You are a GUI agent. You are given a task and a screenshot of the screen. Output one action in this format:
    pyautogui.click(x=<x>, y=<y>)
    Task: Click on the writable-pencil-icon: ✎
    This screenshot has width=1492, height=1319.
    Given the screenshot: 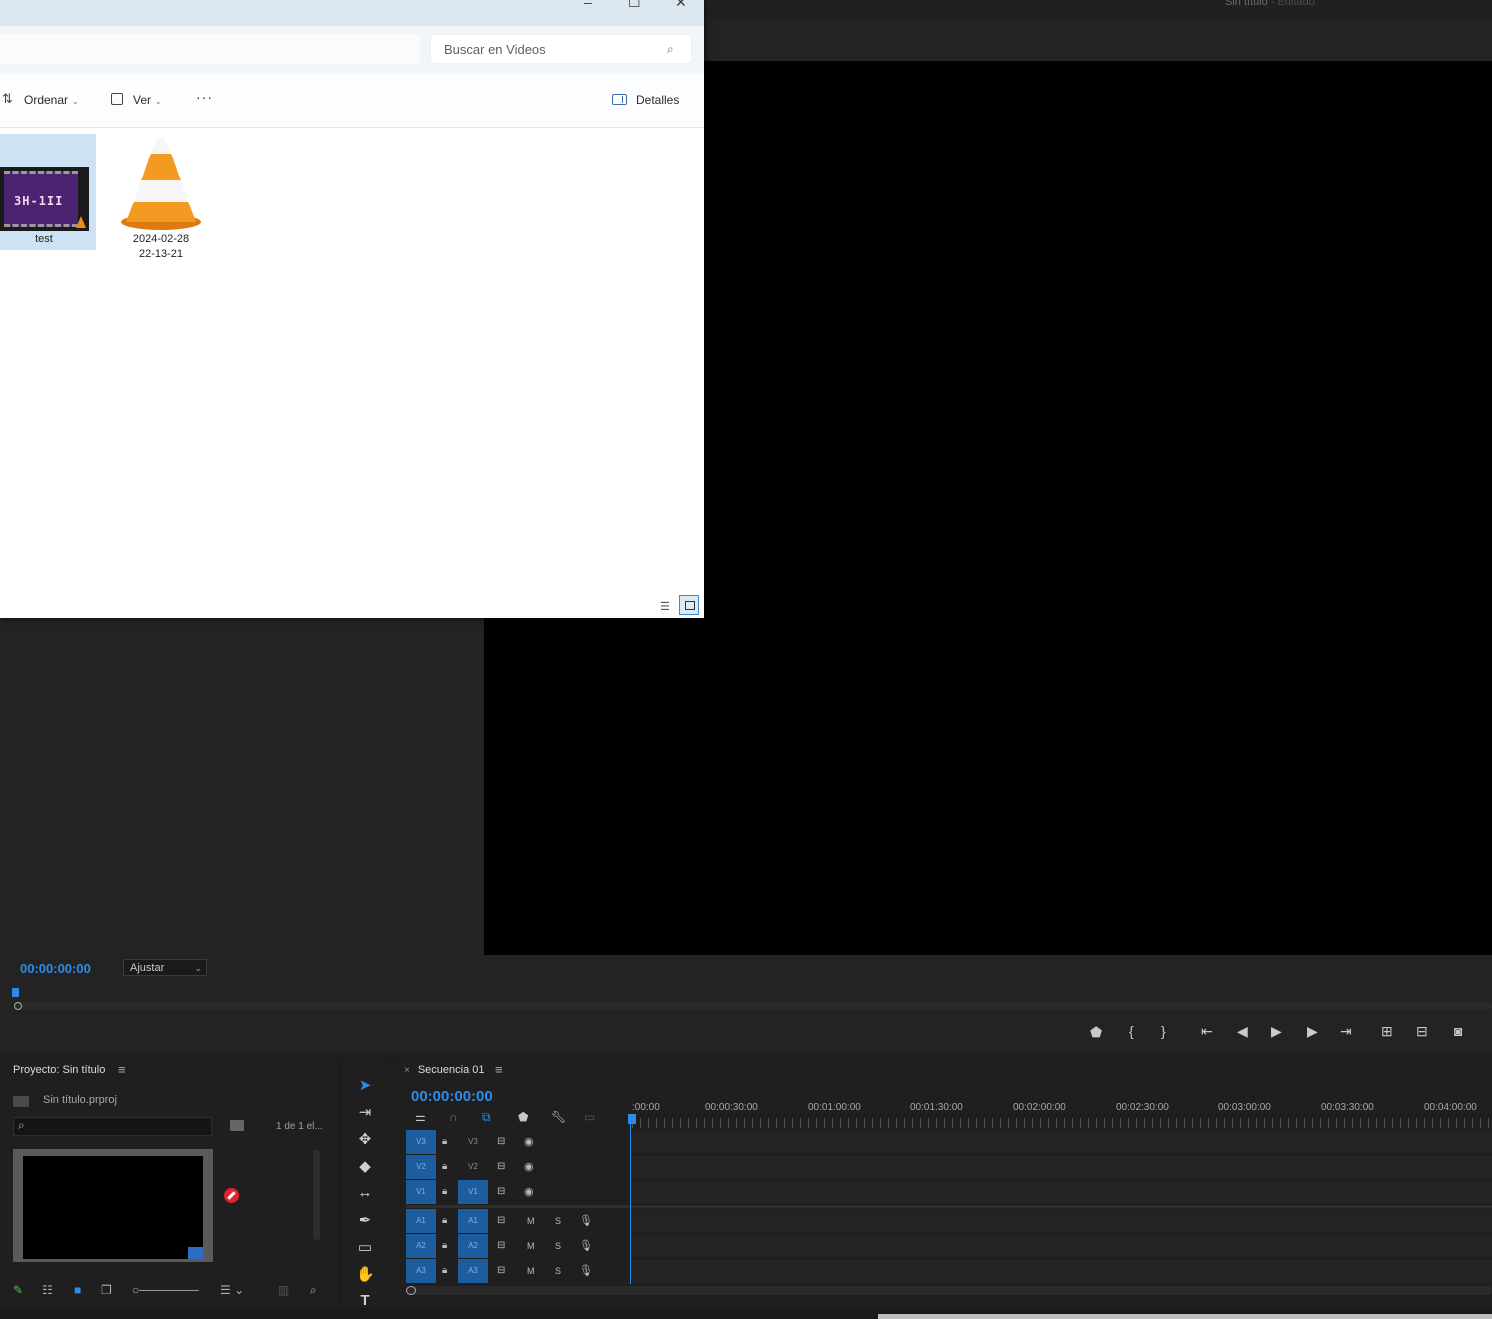 What is the action you would take?
    pyautogui.click(x=18, y=1290)
    